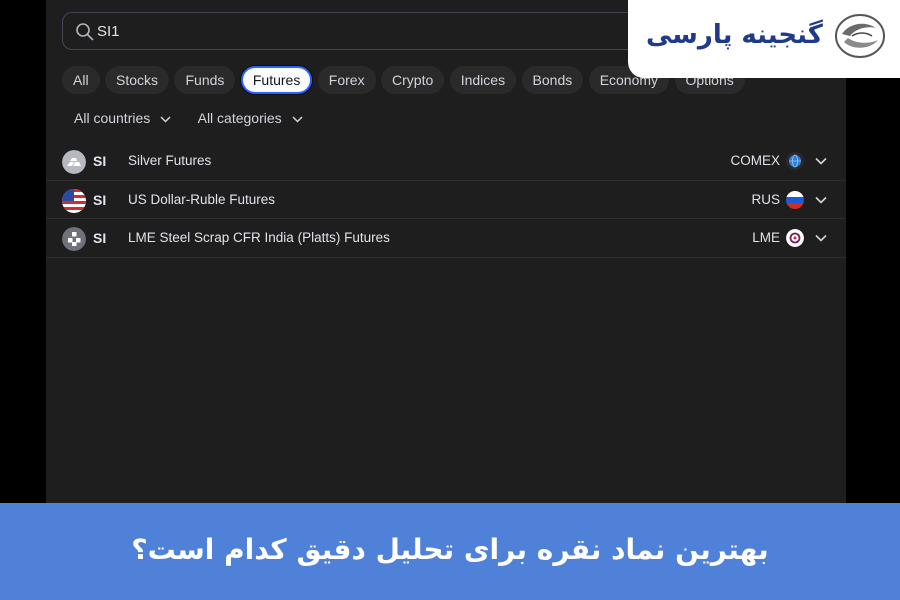 The height and width of the screenshot is (600, 900). I want to click on brand-badge: گنجینه پارسی, so click(764, 39).